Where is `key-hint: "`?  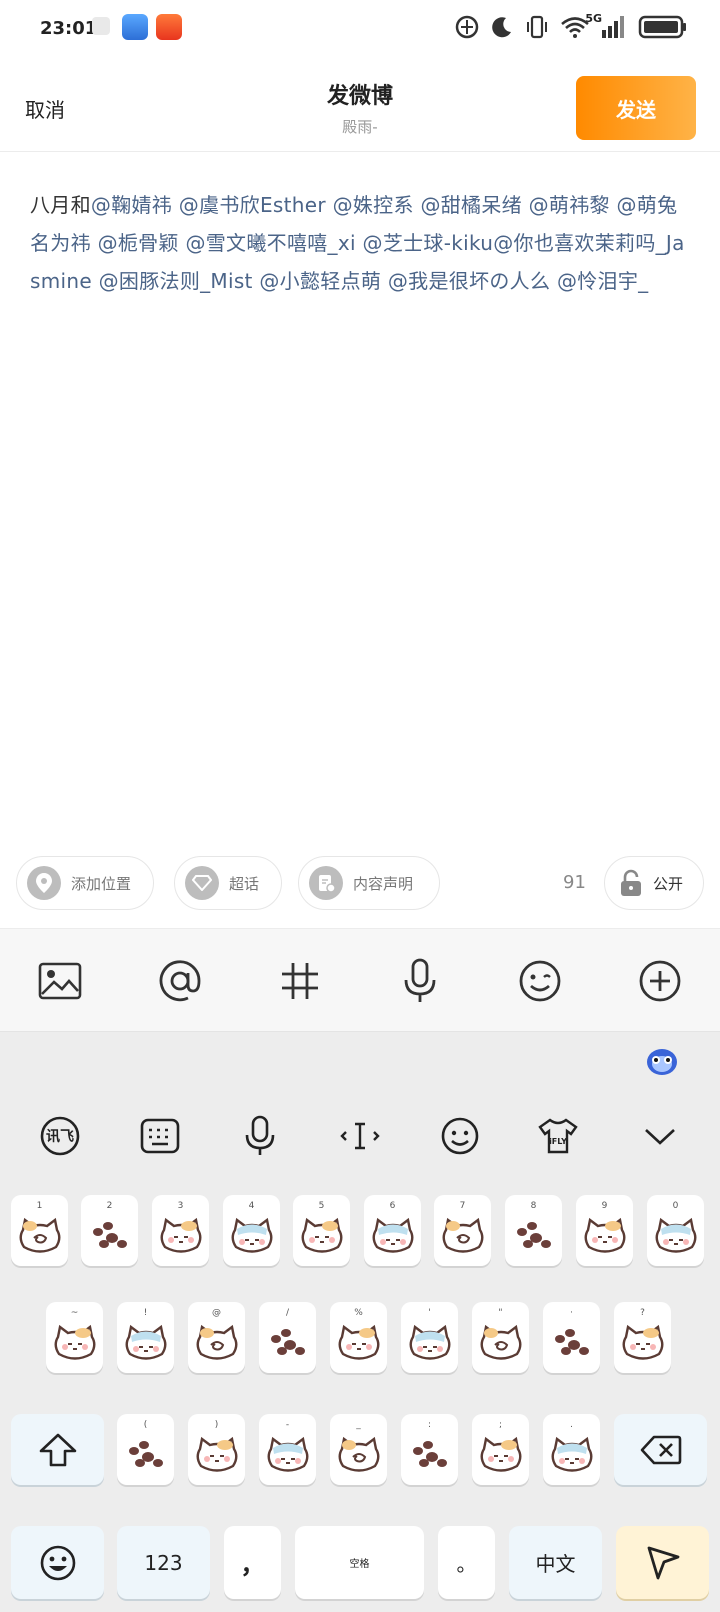
key-hint: " is located at coordinates (500, 1313).